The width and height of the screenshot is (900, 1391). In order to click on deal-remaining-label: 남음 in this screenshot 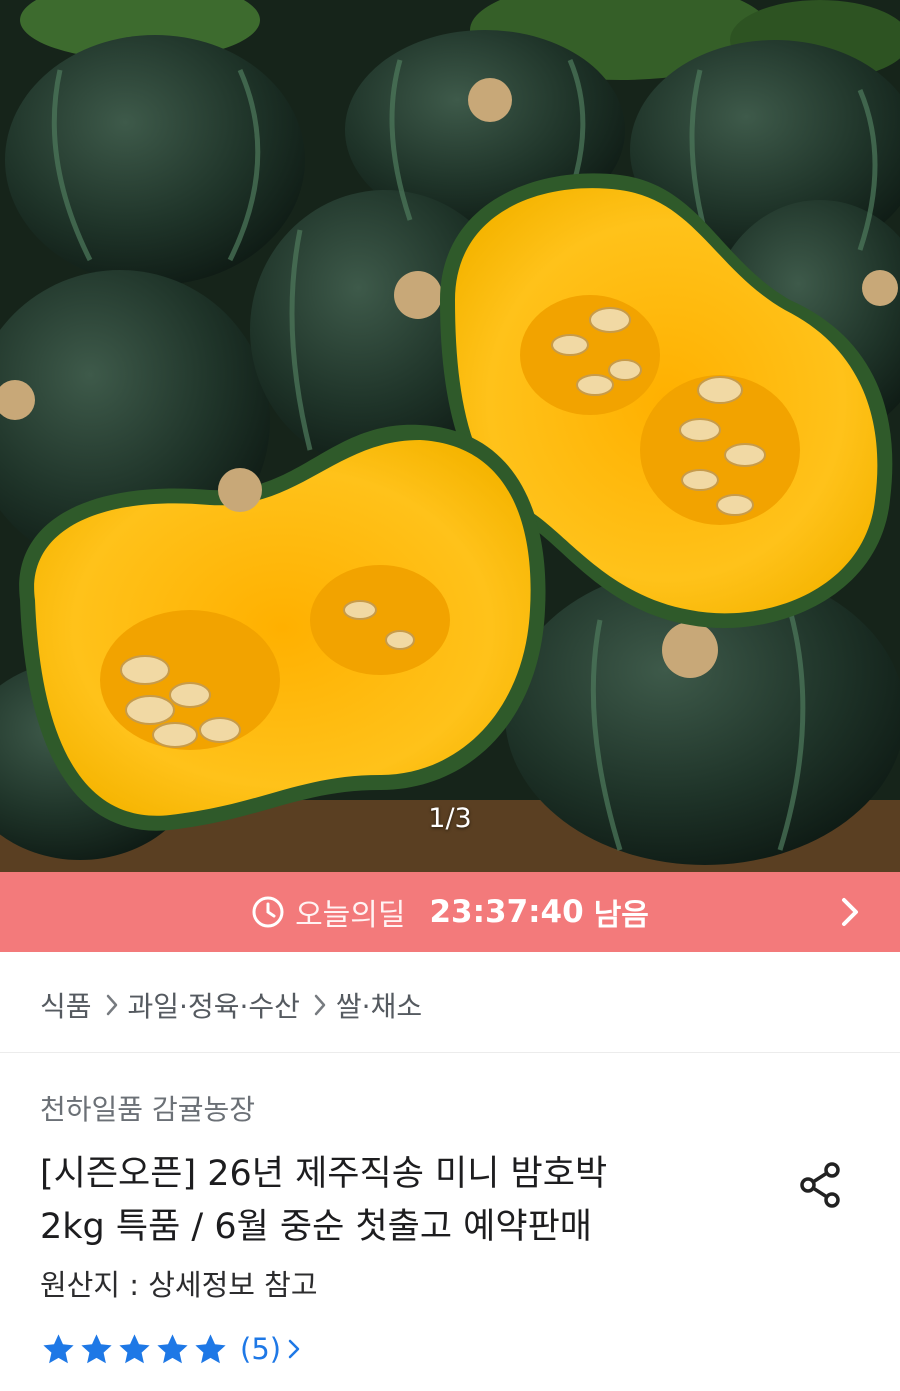, I will do `click(621, 915)`.